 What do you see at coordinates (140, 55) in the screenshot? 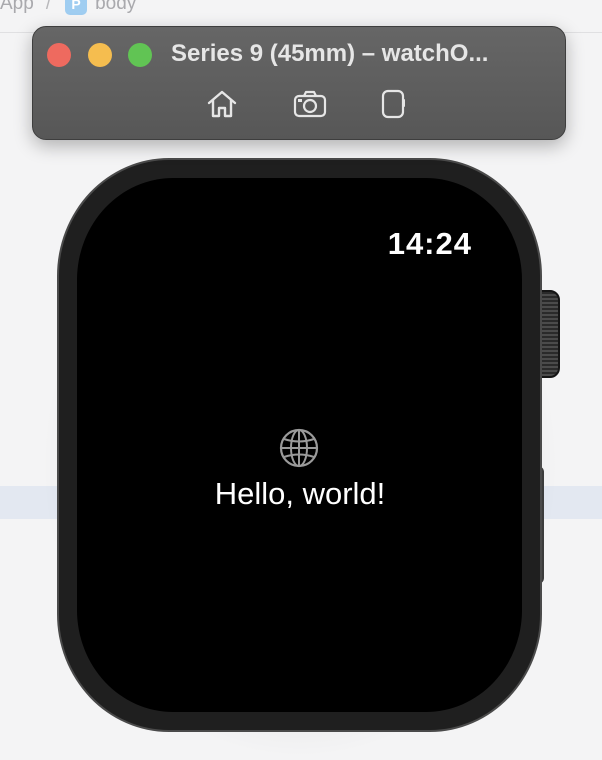
I see `zoom-button` at bounding box center [140, 55].